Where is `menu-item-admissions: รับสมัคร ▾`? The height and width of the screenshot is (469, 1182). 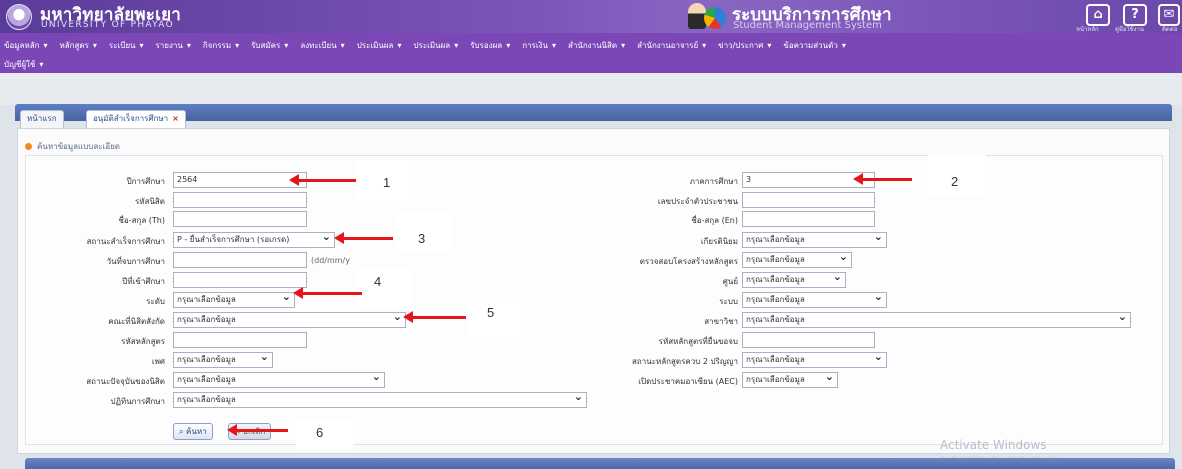 menu-item-admissions: รับสมัคร ▾ is located at coordinates (269, 45).